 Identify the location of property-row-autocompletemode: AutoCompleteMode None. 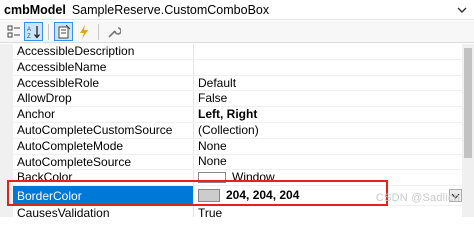
(237, 146).